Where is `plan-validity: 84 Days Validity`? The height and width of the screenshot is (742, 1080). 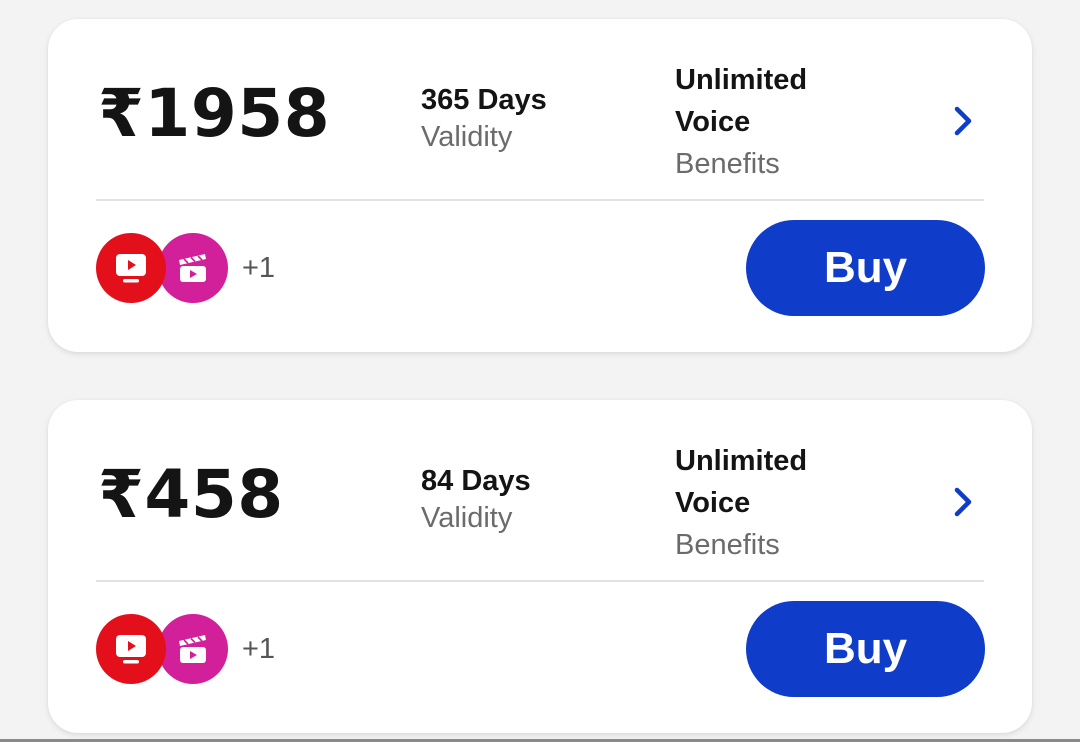 plan-validity: 84 Days Validity is located at coordinates (476, 501).